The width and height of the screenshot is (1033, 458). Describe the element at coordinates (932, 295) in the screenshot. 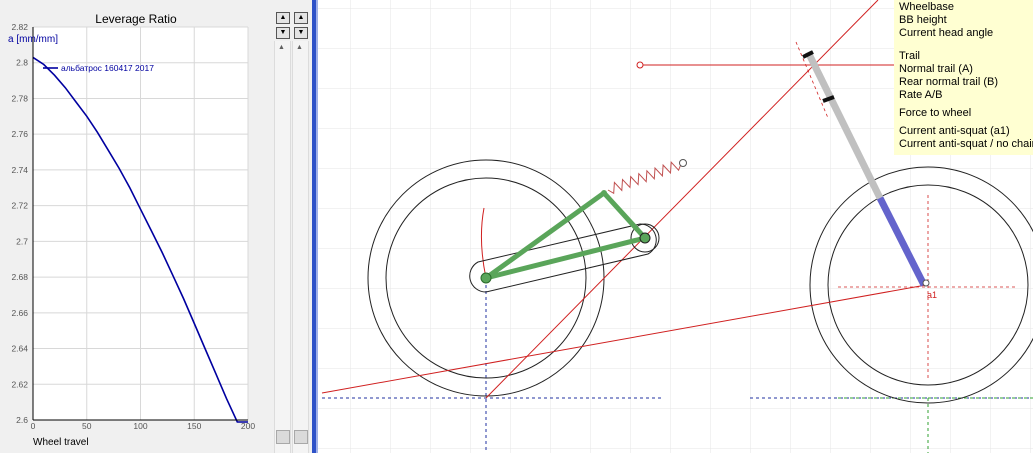

I see `point-label-a1: a1` at that location.